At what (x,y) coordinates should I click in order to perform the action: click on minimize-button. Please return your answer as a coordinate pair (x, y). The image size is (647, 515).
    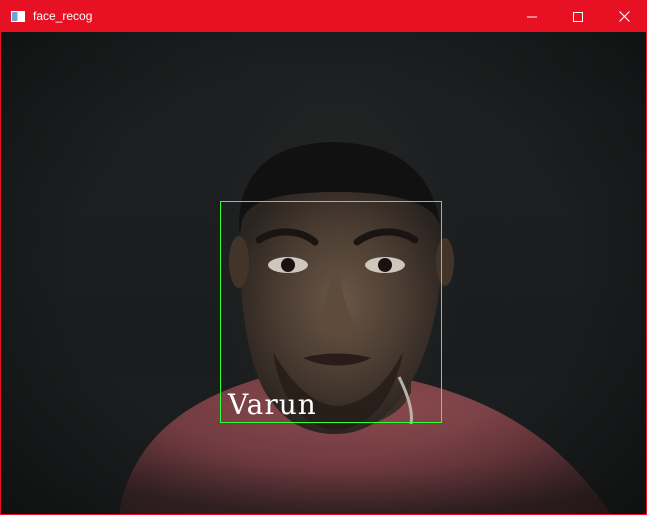
    Looking at the image, I should click on (532, 16).